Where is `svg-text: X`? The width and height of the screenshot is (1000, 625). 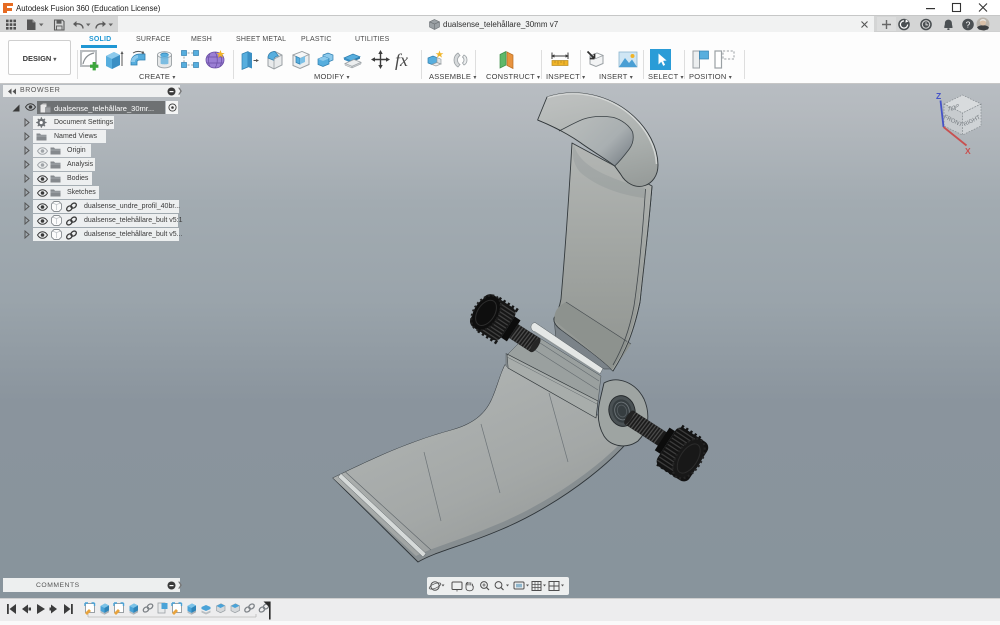 svg-text: X is located at coordinates (968, 151).